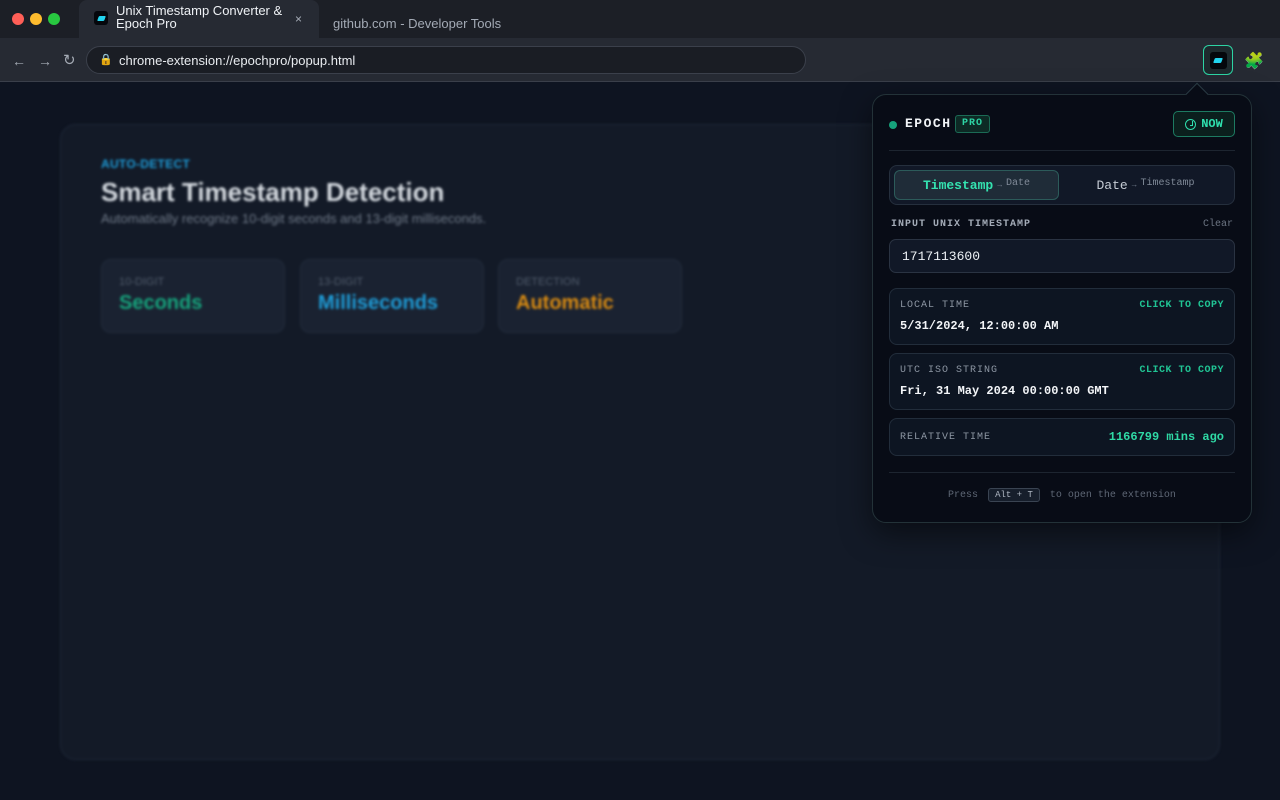 The height and width of the screenshot is (800, 1280). I want to click on relative-time-value: 1166799 mins ago, so click(1166, 437).